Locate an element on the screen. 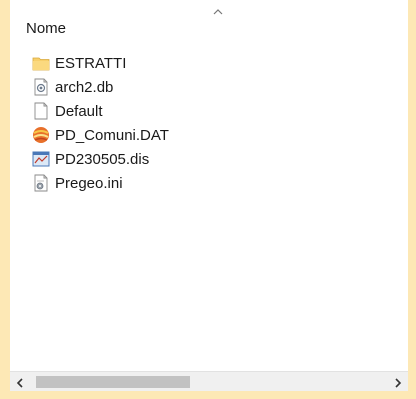 The height and width of the screenshot is (399, 416). list-item-estratti: ESTRATTI is located at coordinates (100, 63).